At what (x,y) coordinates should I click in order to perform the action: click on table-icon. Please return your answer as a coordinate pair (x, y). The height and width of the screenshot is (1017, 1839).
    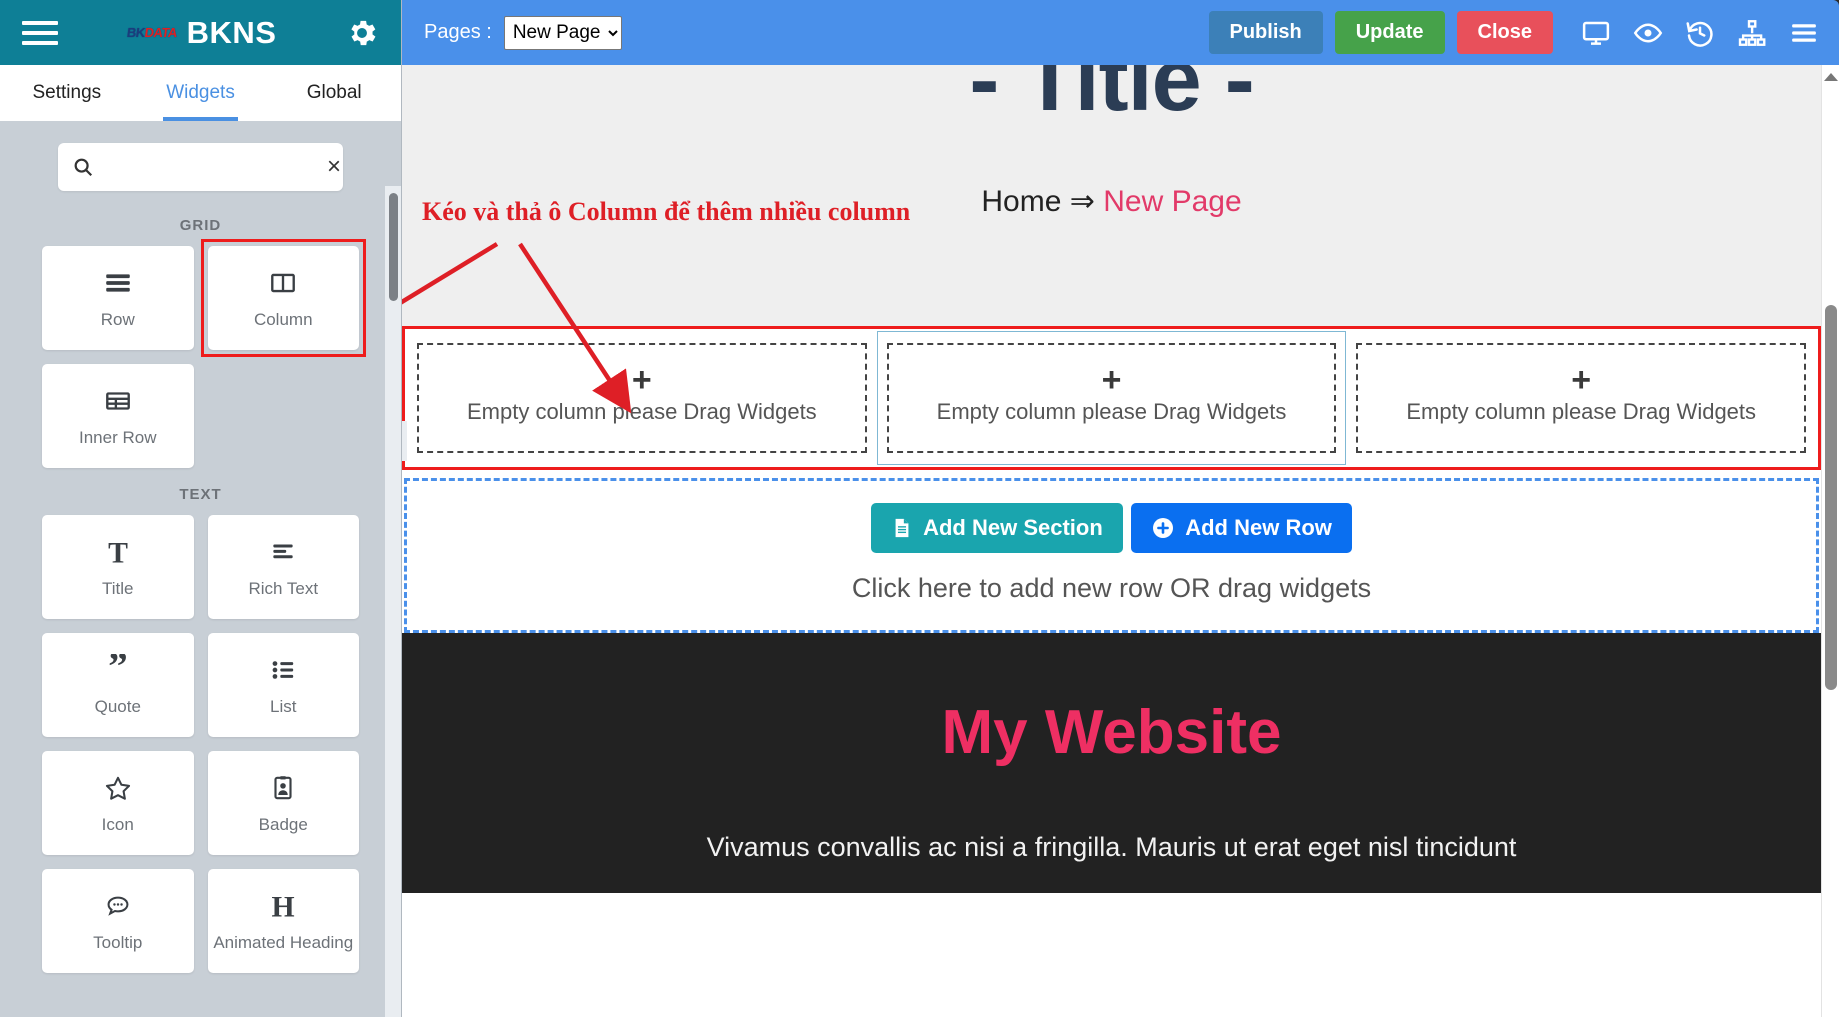
    Looking at the image, I should click on (118, 401).